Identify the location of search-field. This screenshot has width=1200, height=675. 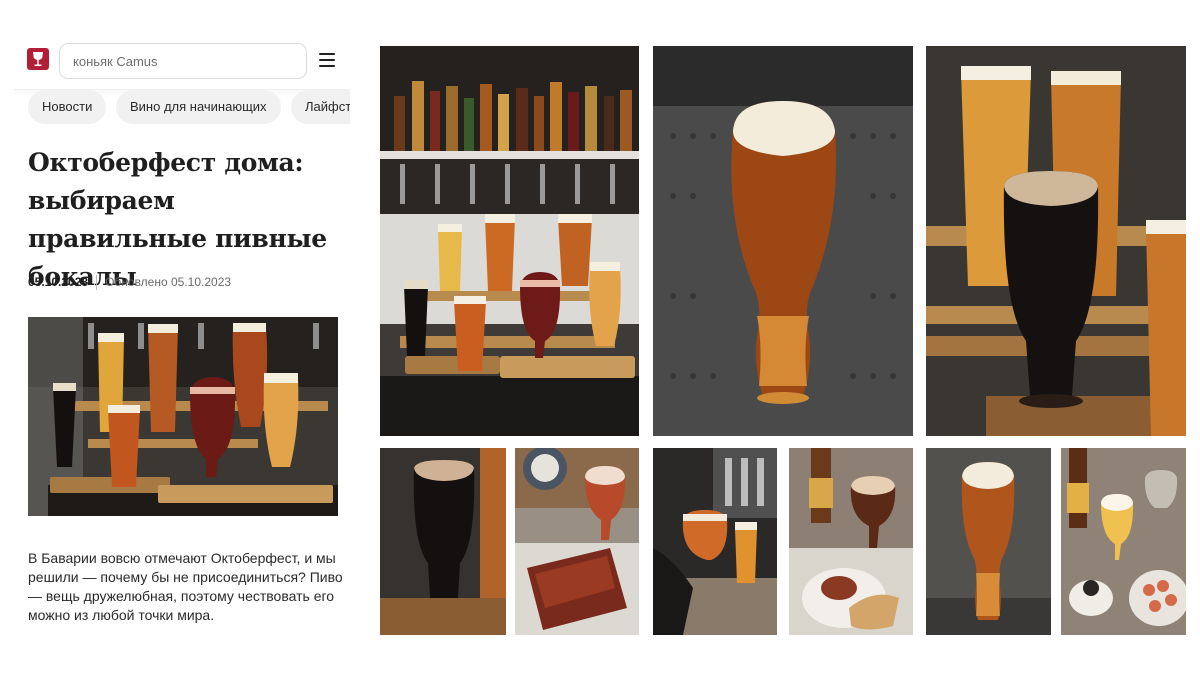
(183, 61).